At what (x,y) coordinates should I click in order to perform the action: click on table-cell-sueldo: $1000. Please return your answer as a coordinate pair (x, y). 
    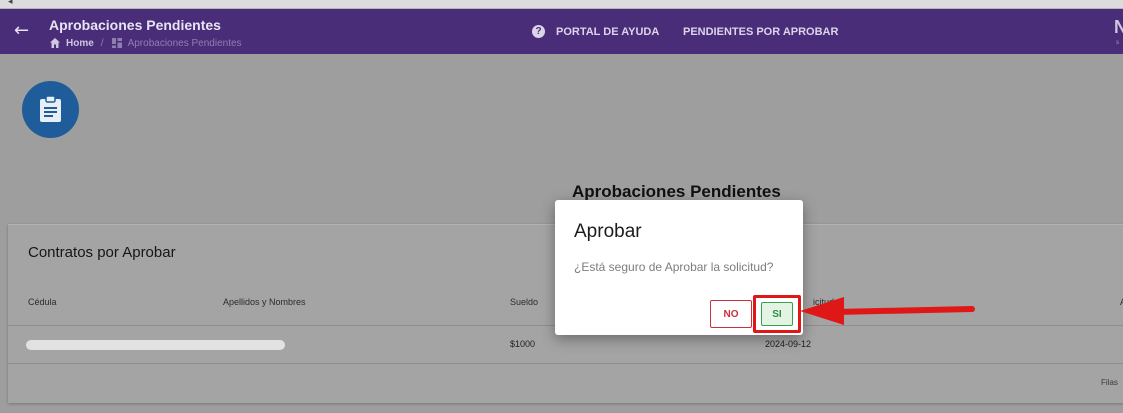
    Looking at the image, I should click on (523, 344).